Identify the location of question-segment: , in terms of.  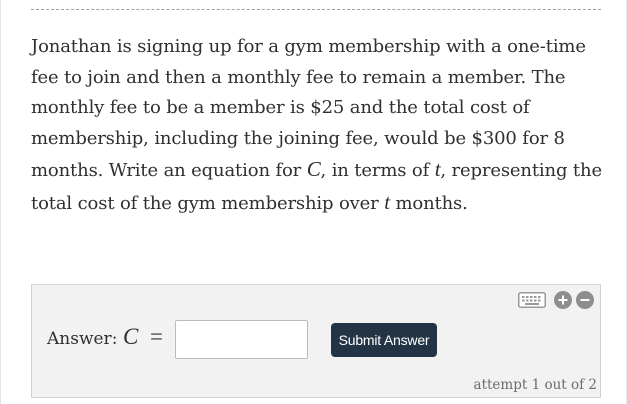
(377, 170).